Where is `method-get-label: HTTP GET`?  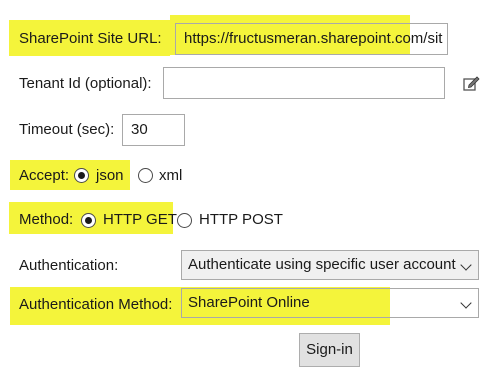
method-get-label: HTTP GET is located at coordinates (140, 220).